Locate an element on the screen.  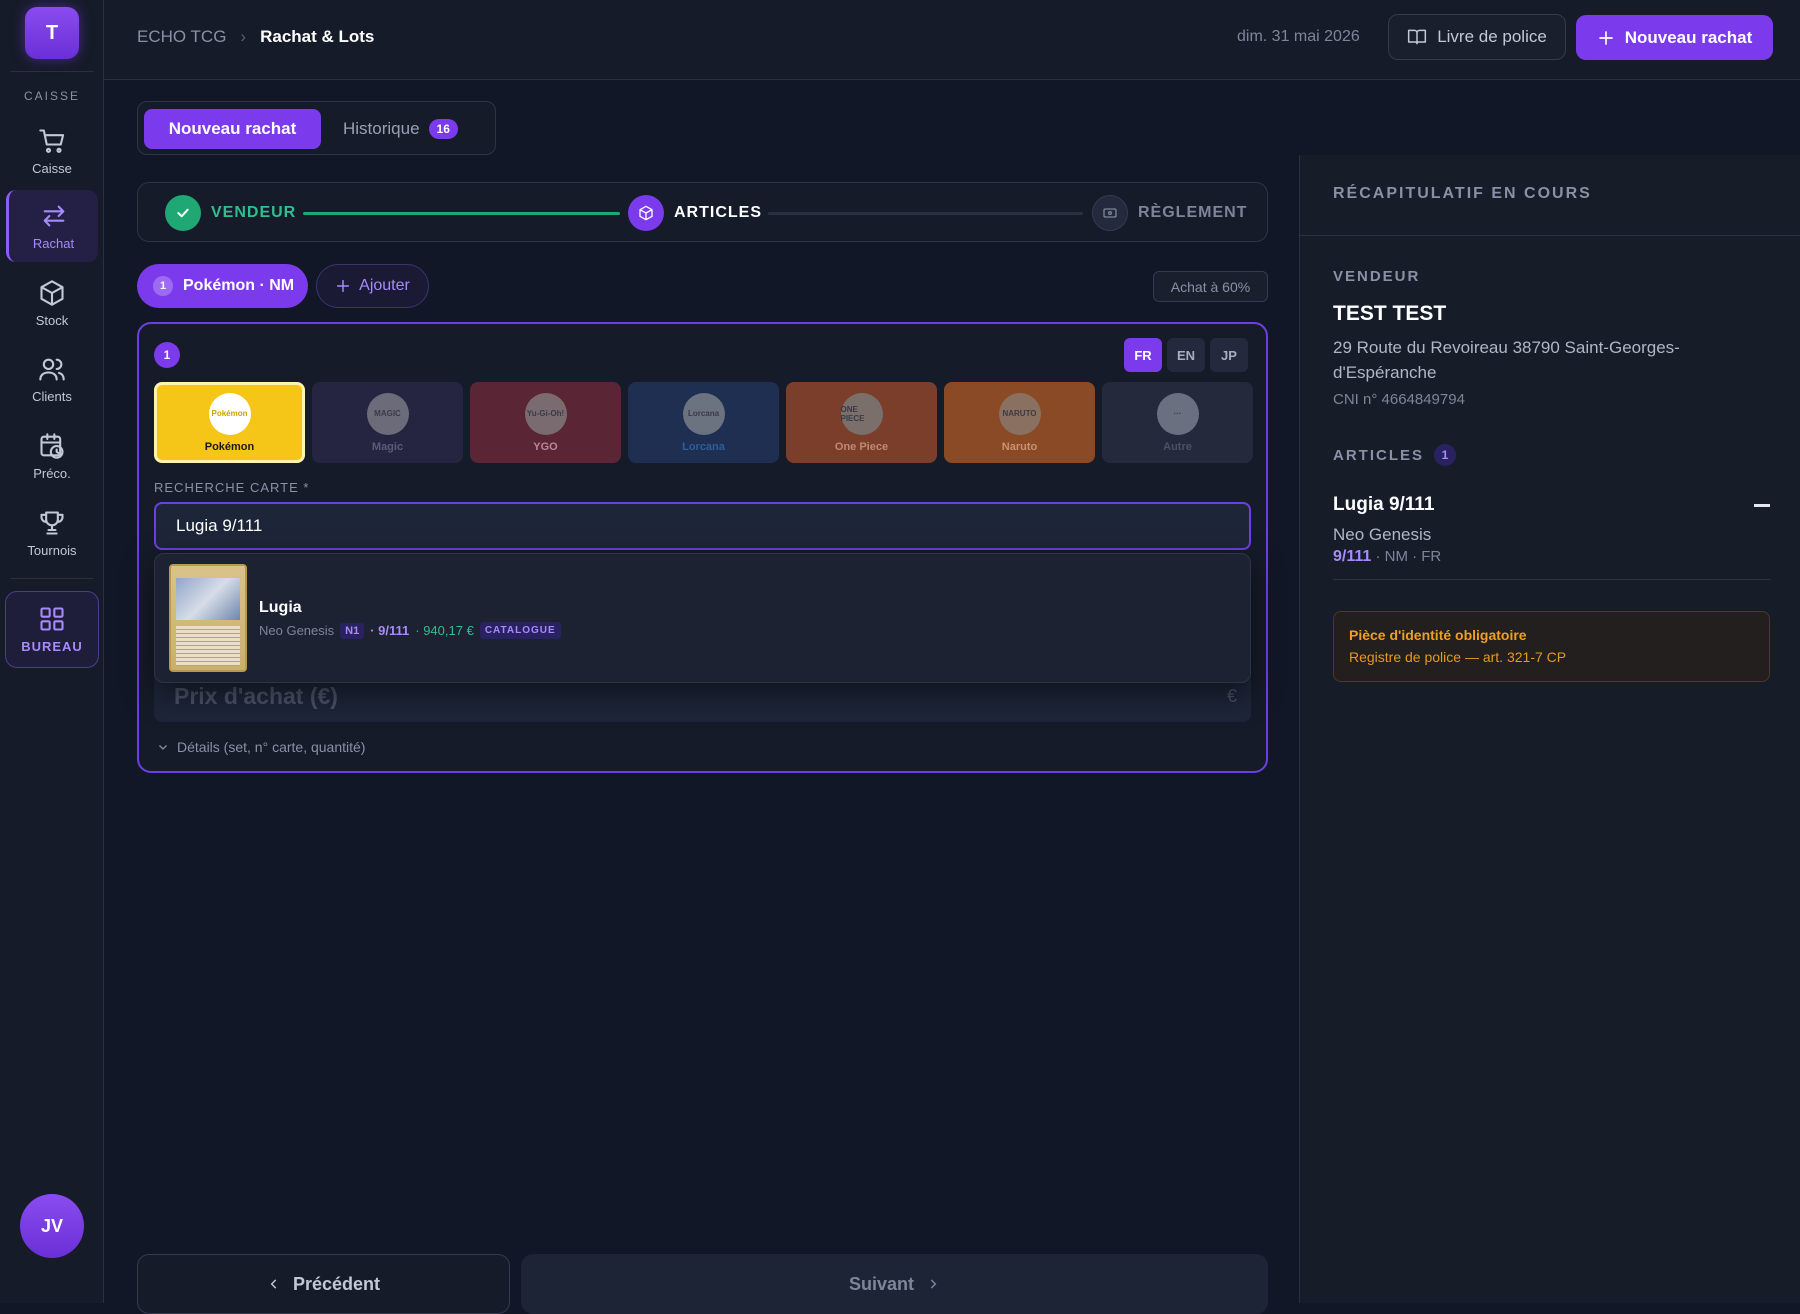
previous-button: Précédent is located at coordinates (323, 1284).